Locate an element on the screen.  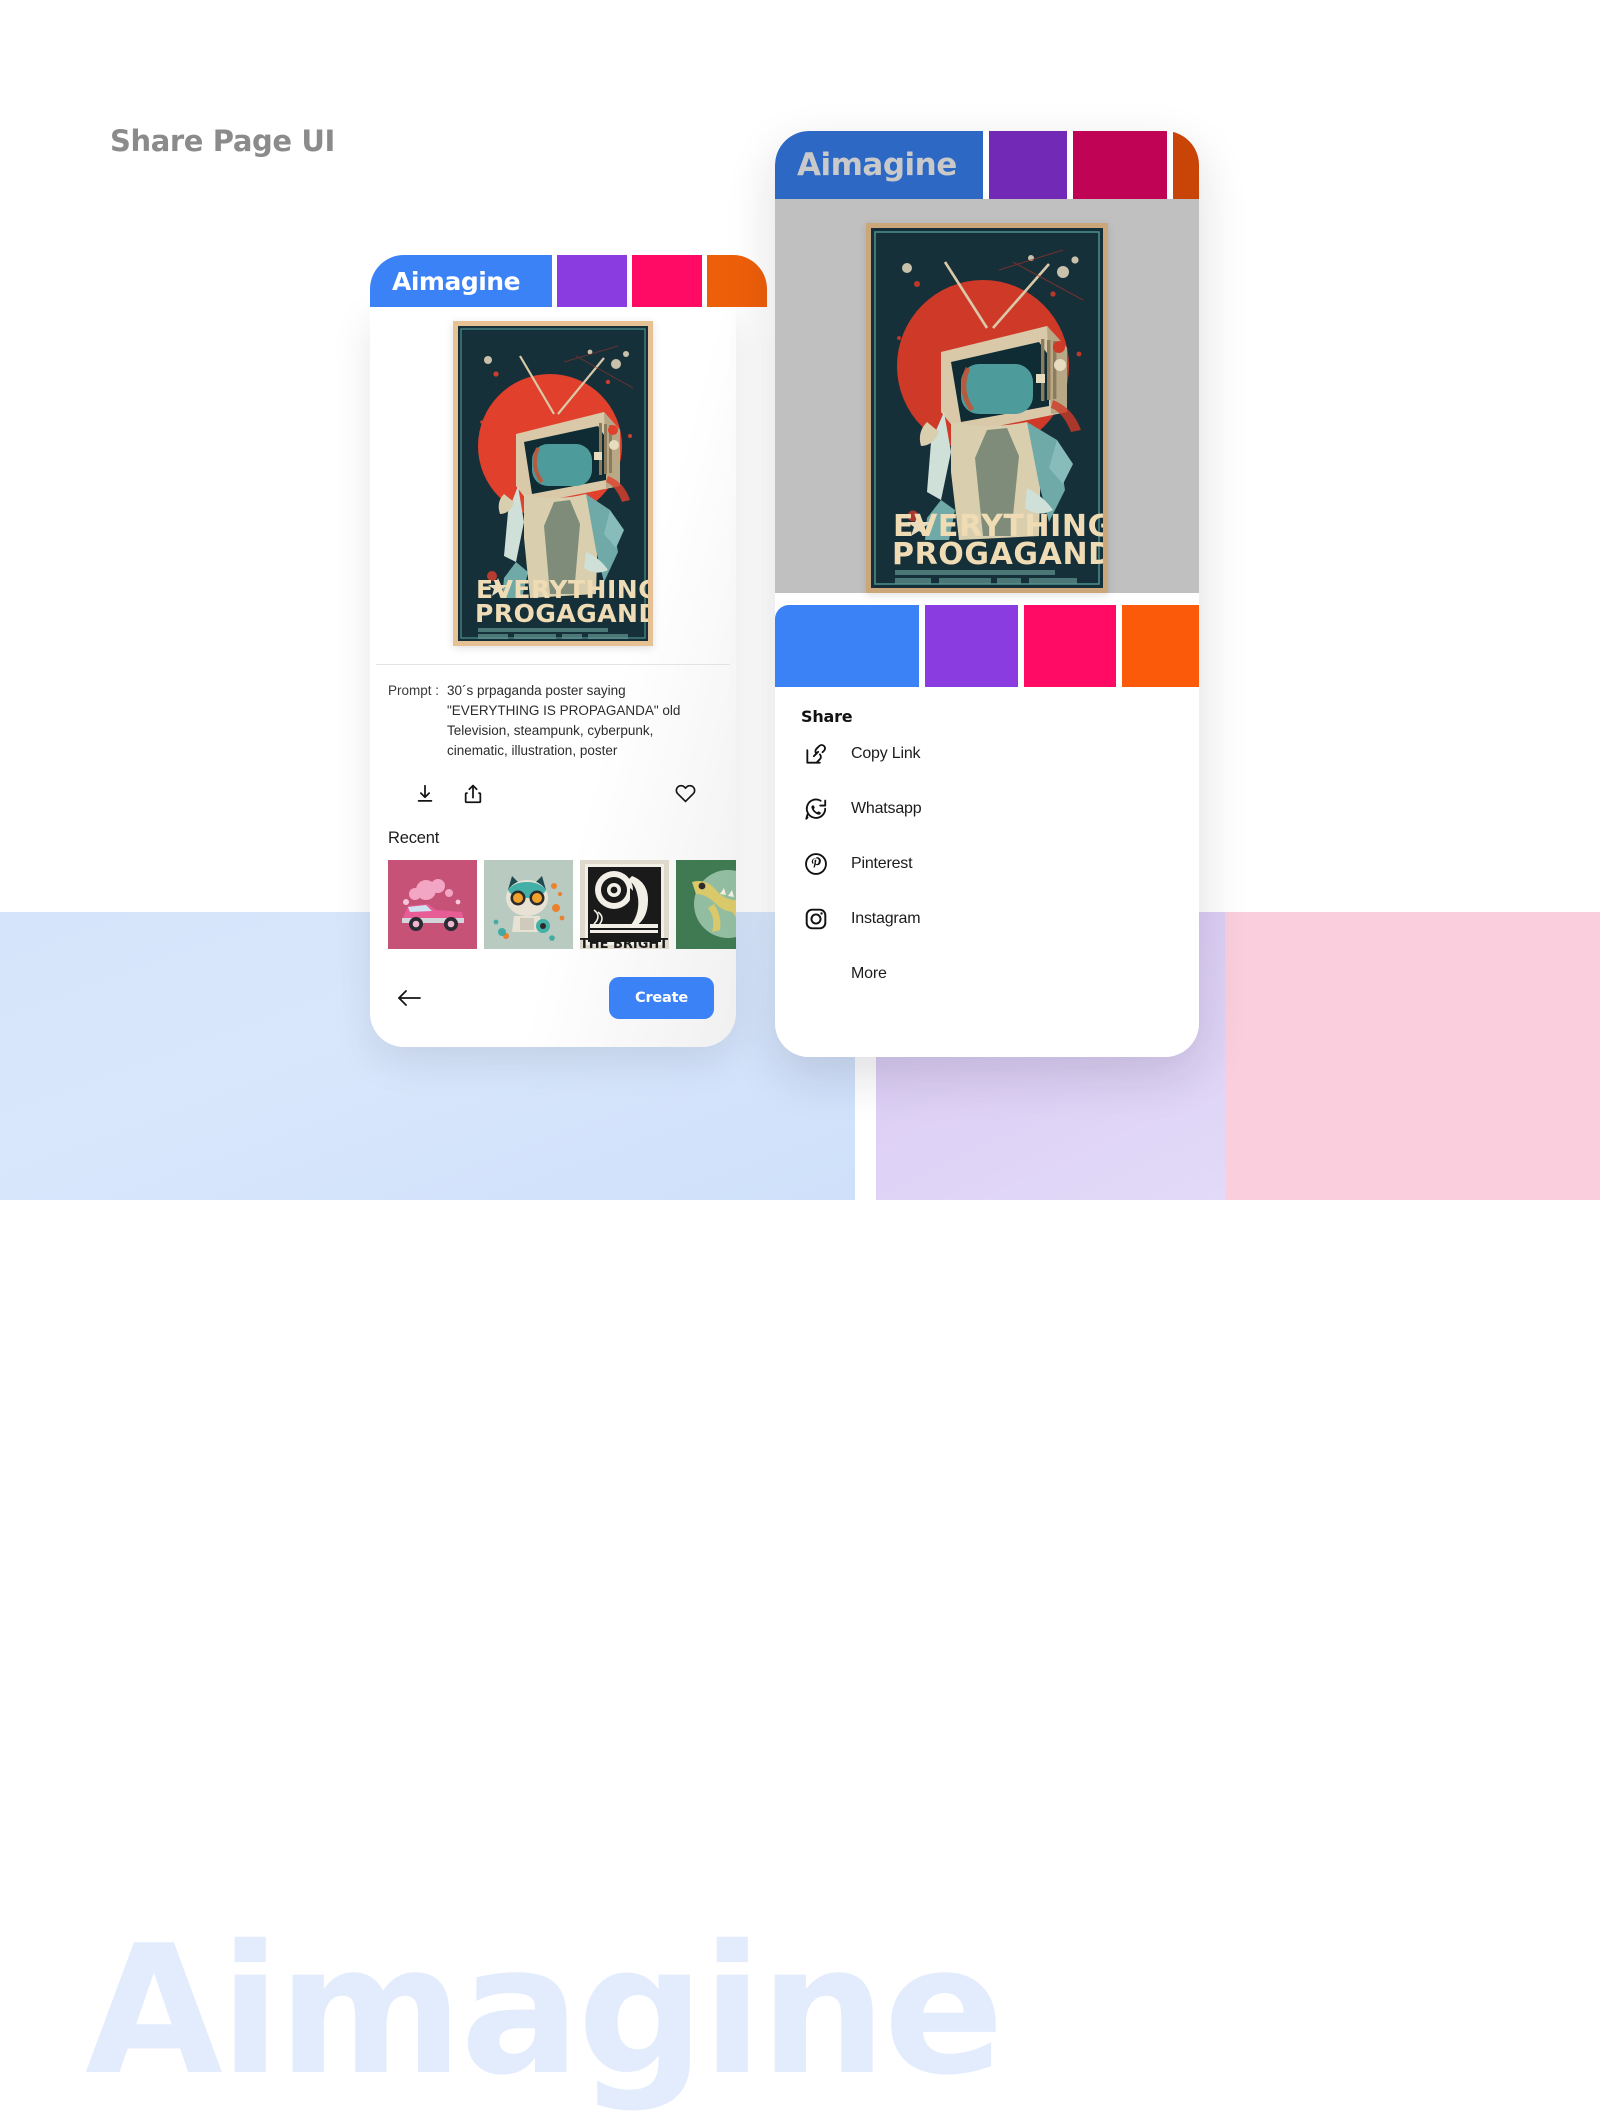
create-button: Create is located at coordinates (661, 997).